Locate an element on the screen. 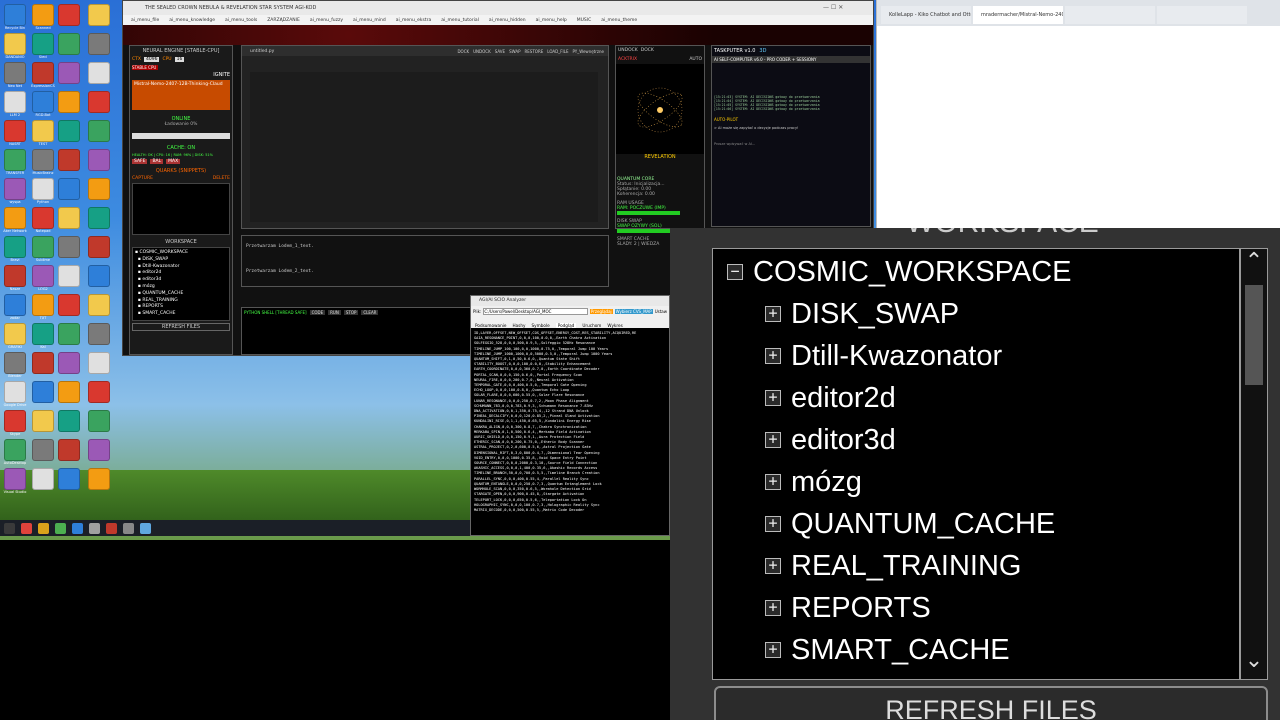 Image resolution: width=1280 pixels, height=720 pixels. browse-button: Przeglądaj is located at coordinates (601, 311).